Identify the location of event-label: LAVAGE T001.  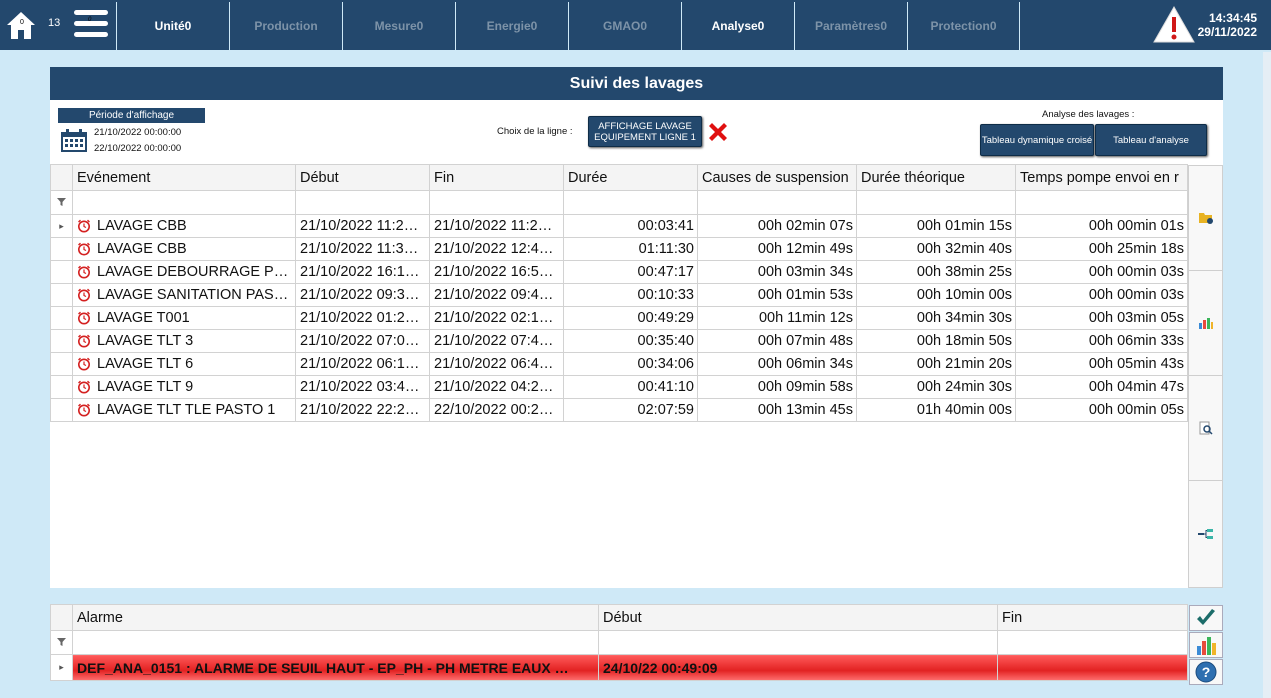
(143, 318).